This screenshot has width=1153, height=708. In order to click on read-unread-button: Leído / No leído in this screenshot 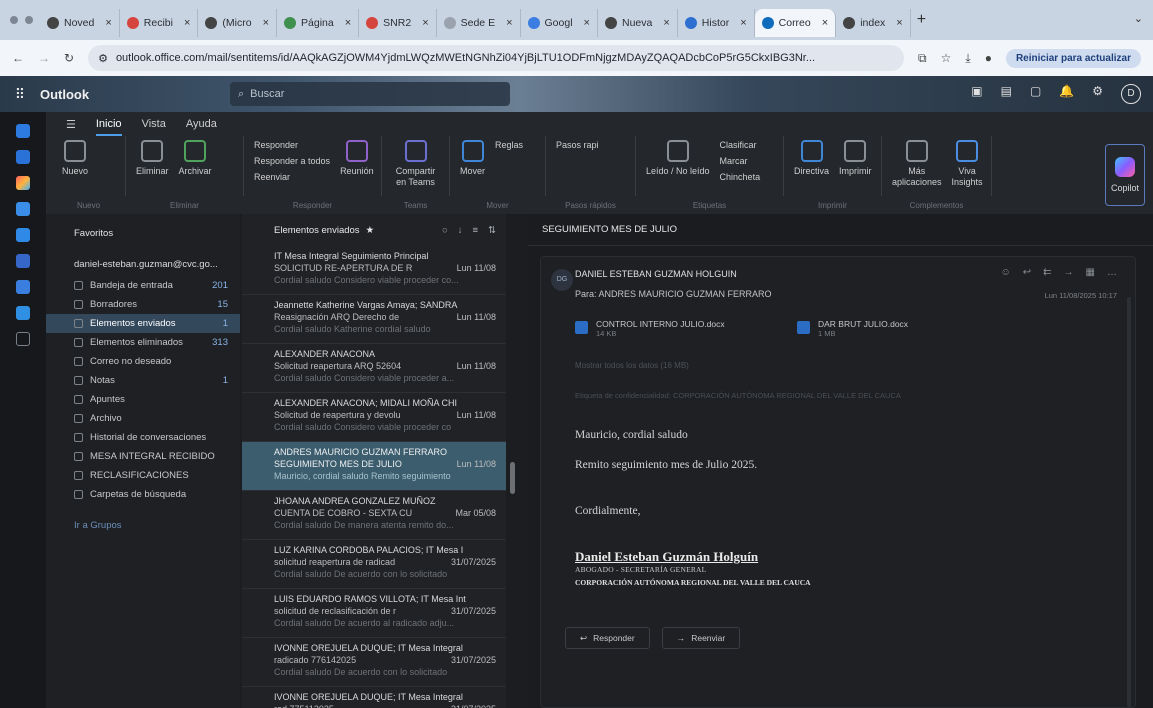, I will do `click(678, 158)`.